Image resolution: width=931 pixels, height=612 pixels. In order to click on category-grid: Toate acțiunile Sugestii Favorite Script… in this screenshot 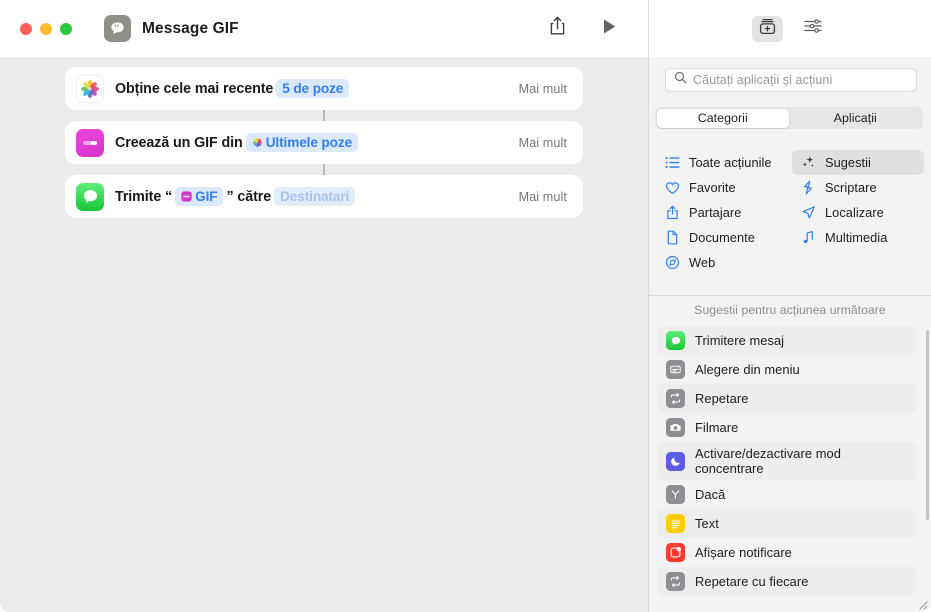, I will do `click(790, 212)`.